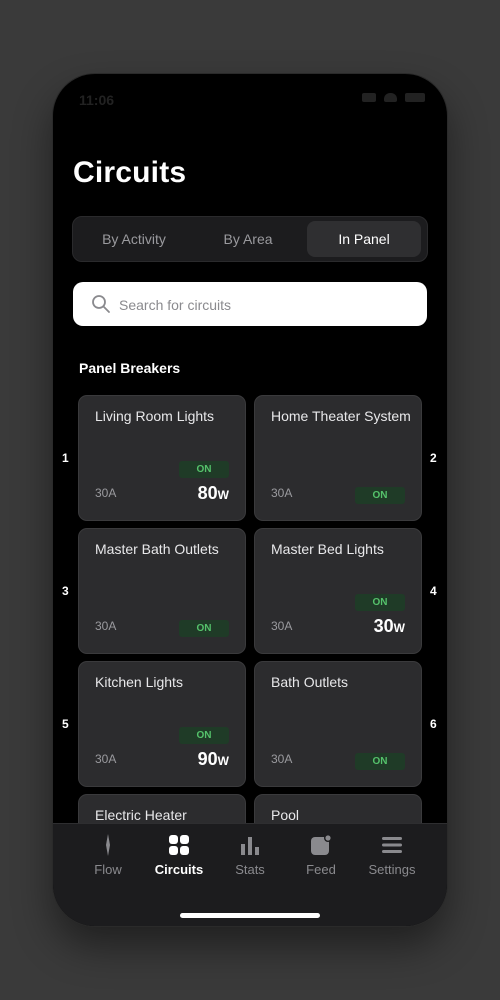 The width and height of the screenshot is (500, 1000). What do you see at coordinates (162, 591) in the screenshot?
I see `circuit-card: Master Bath Outlets ON 30A` at bounding box center [162, 591].